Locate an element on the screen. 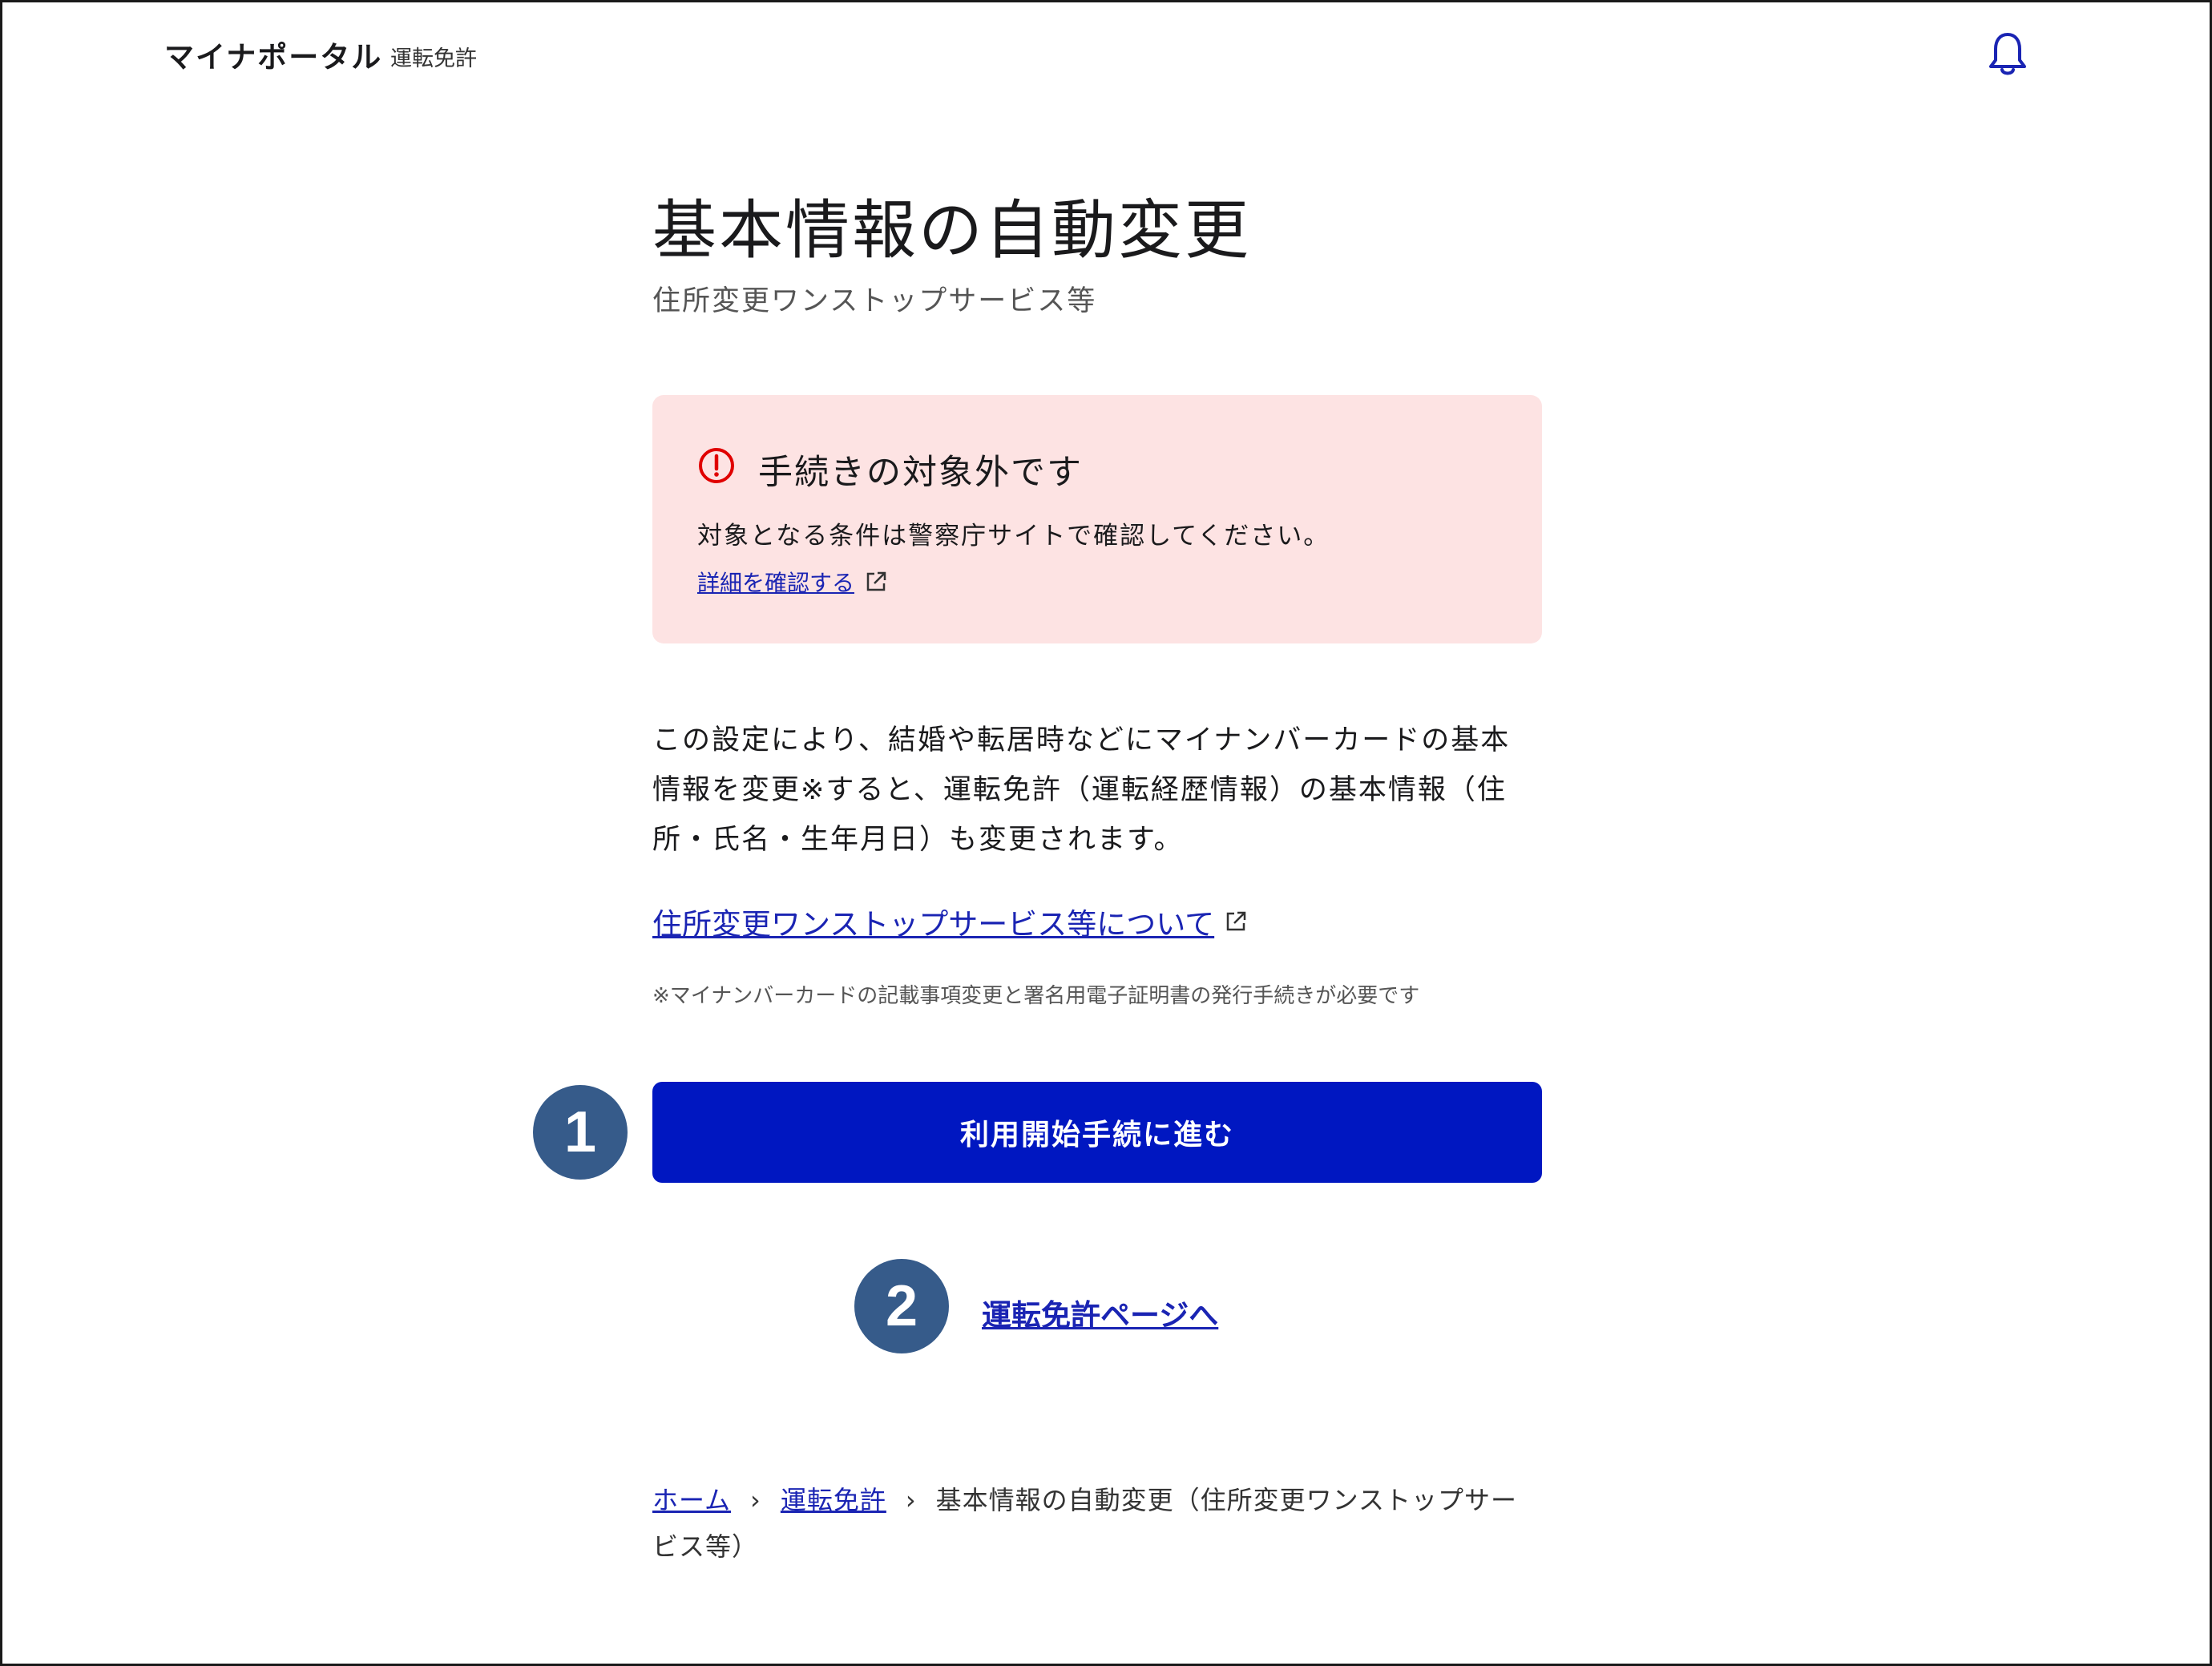 This screenshot has height=1666, width=2212. start-procedure-button: 利用開始手続に進む is located at coordinates (1097, 1132).